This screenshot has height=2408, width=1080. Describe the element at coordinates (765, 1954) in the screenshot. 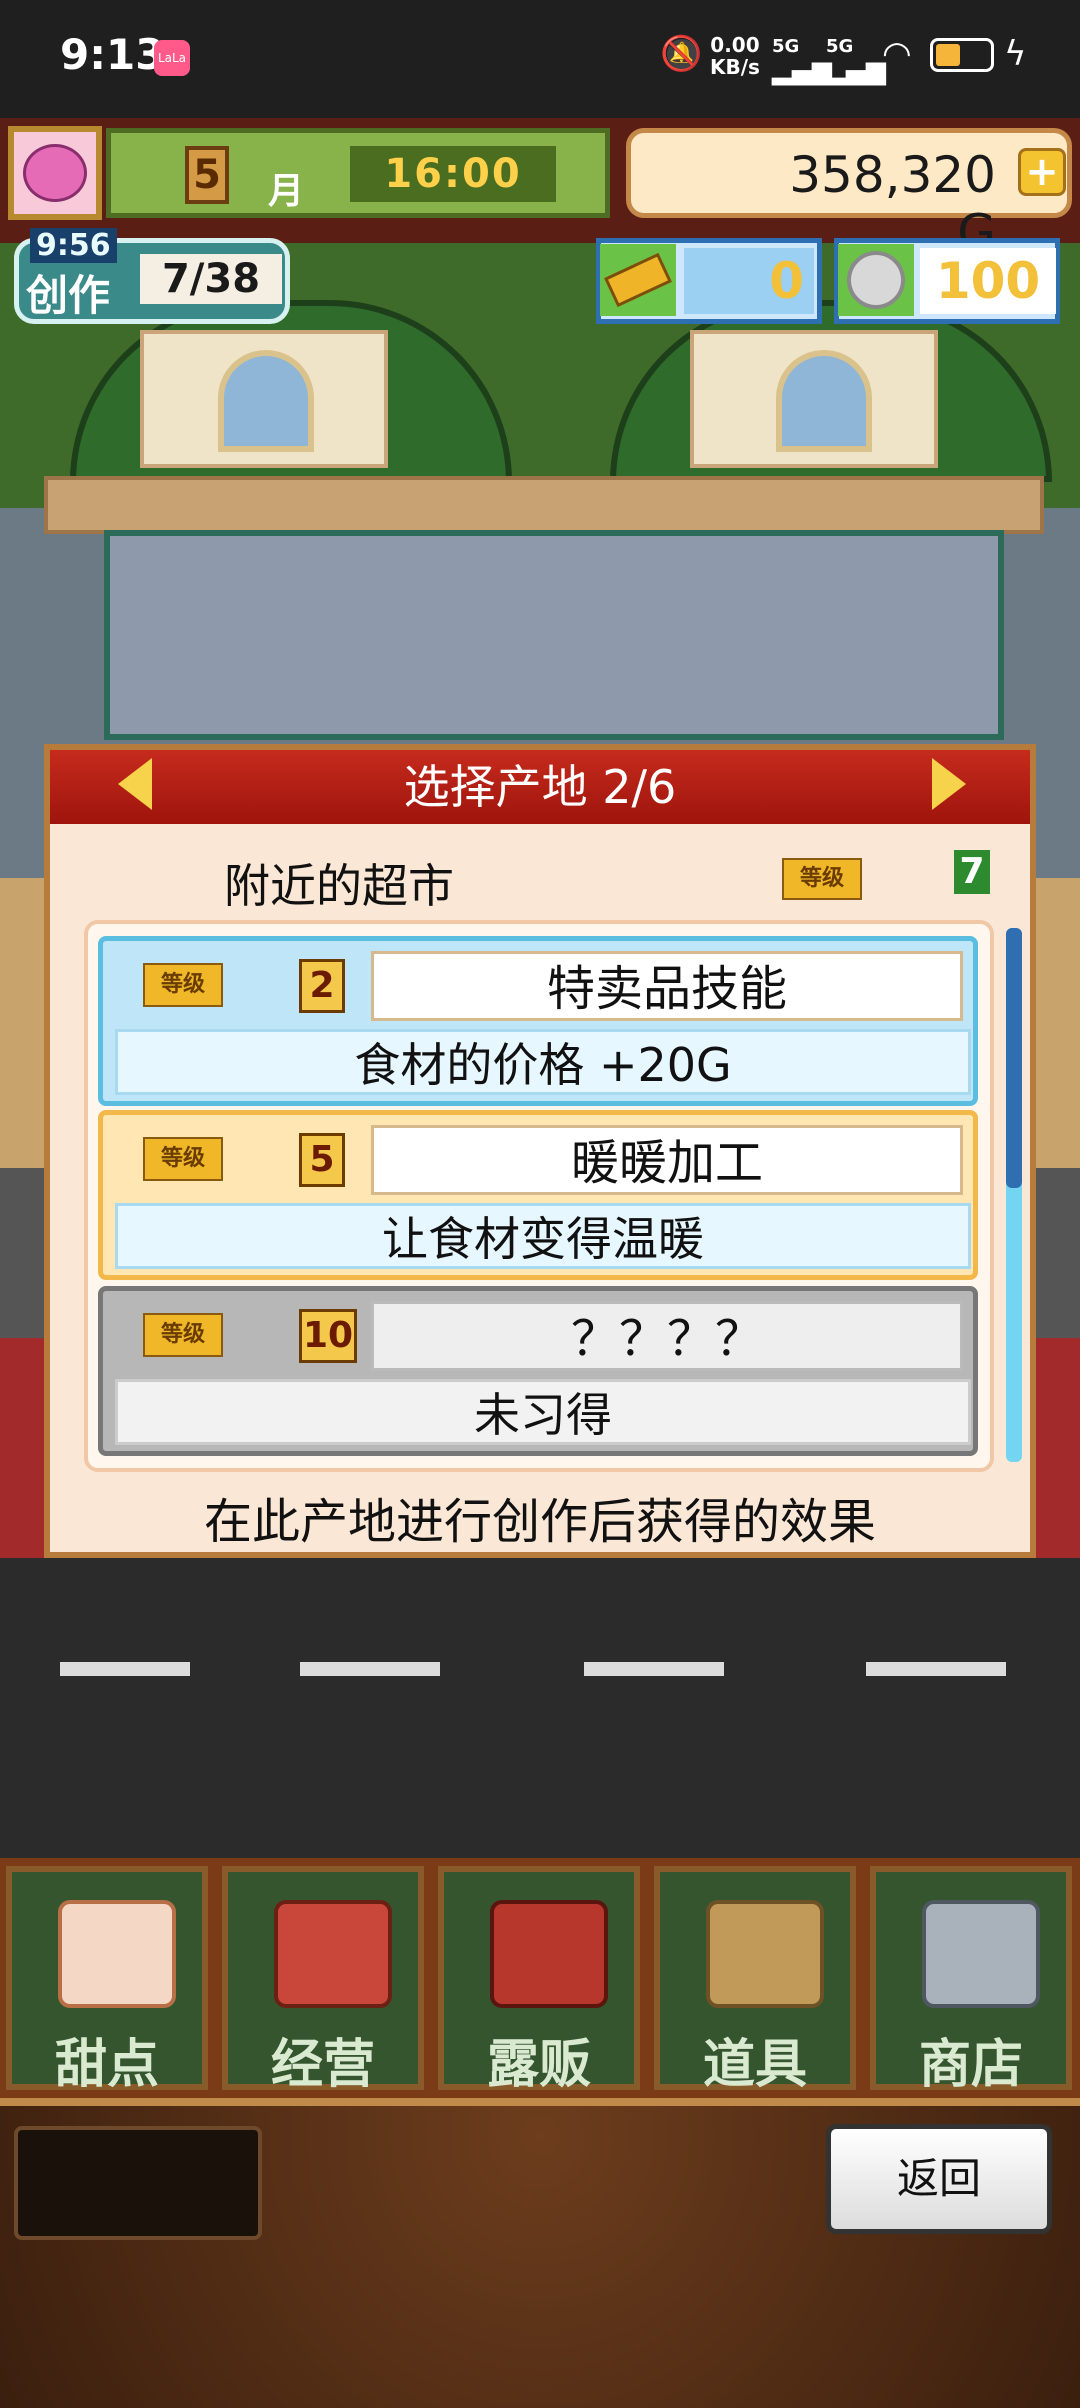

I see `gear-bag-icon` at that location.